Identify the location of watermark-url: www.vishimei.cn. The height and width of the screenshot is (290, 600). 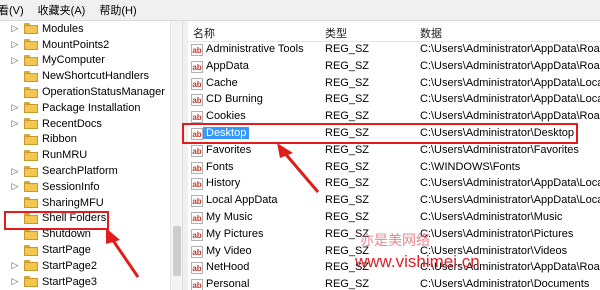
(417, 261).